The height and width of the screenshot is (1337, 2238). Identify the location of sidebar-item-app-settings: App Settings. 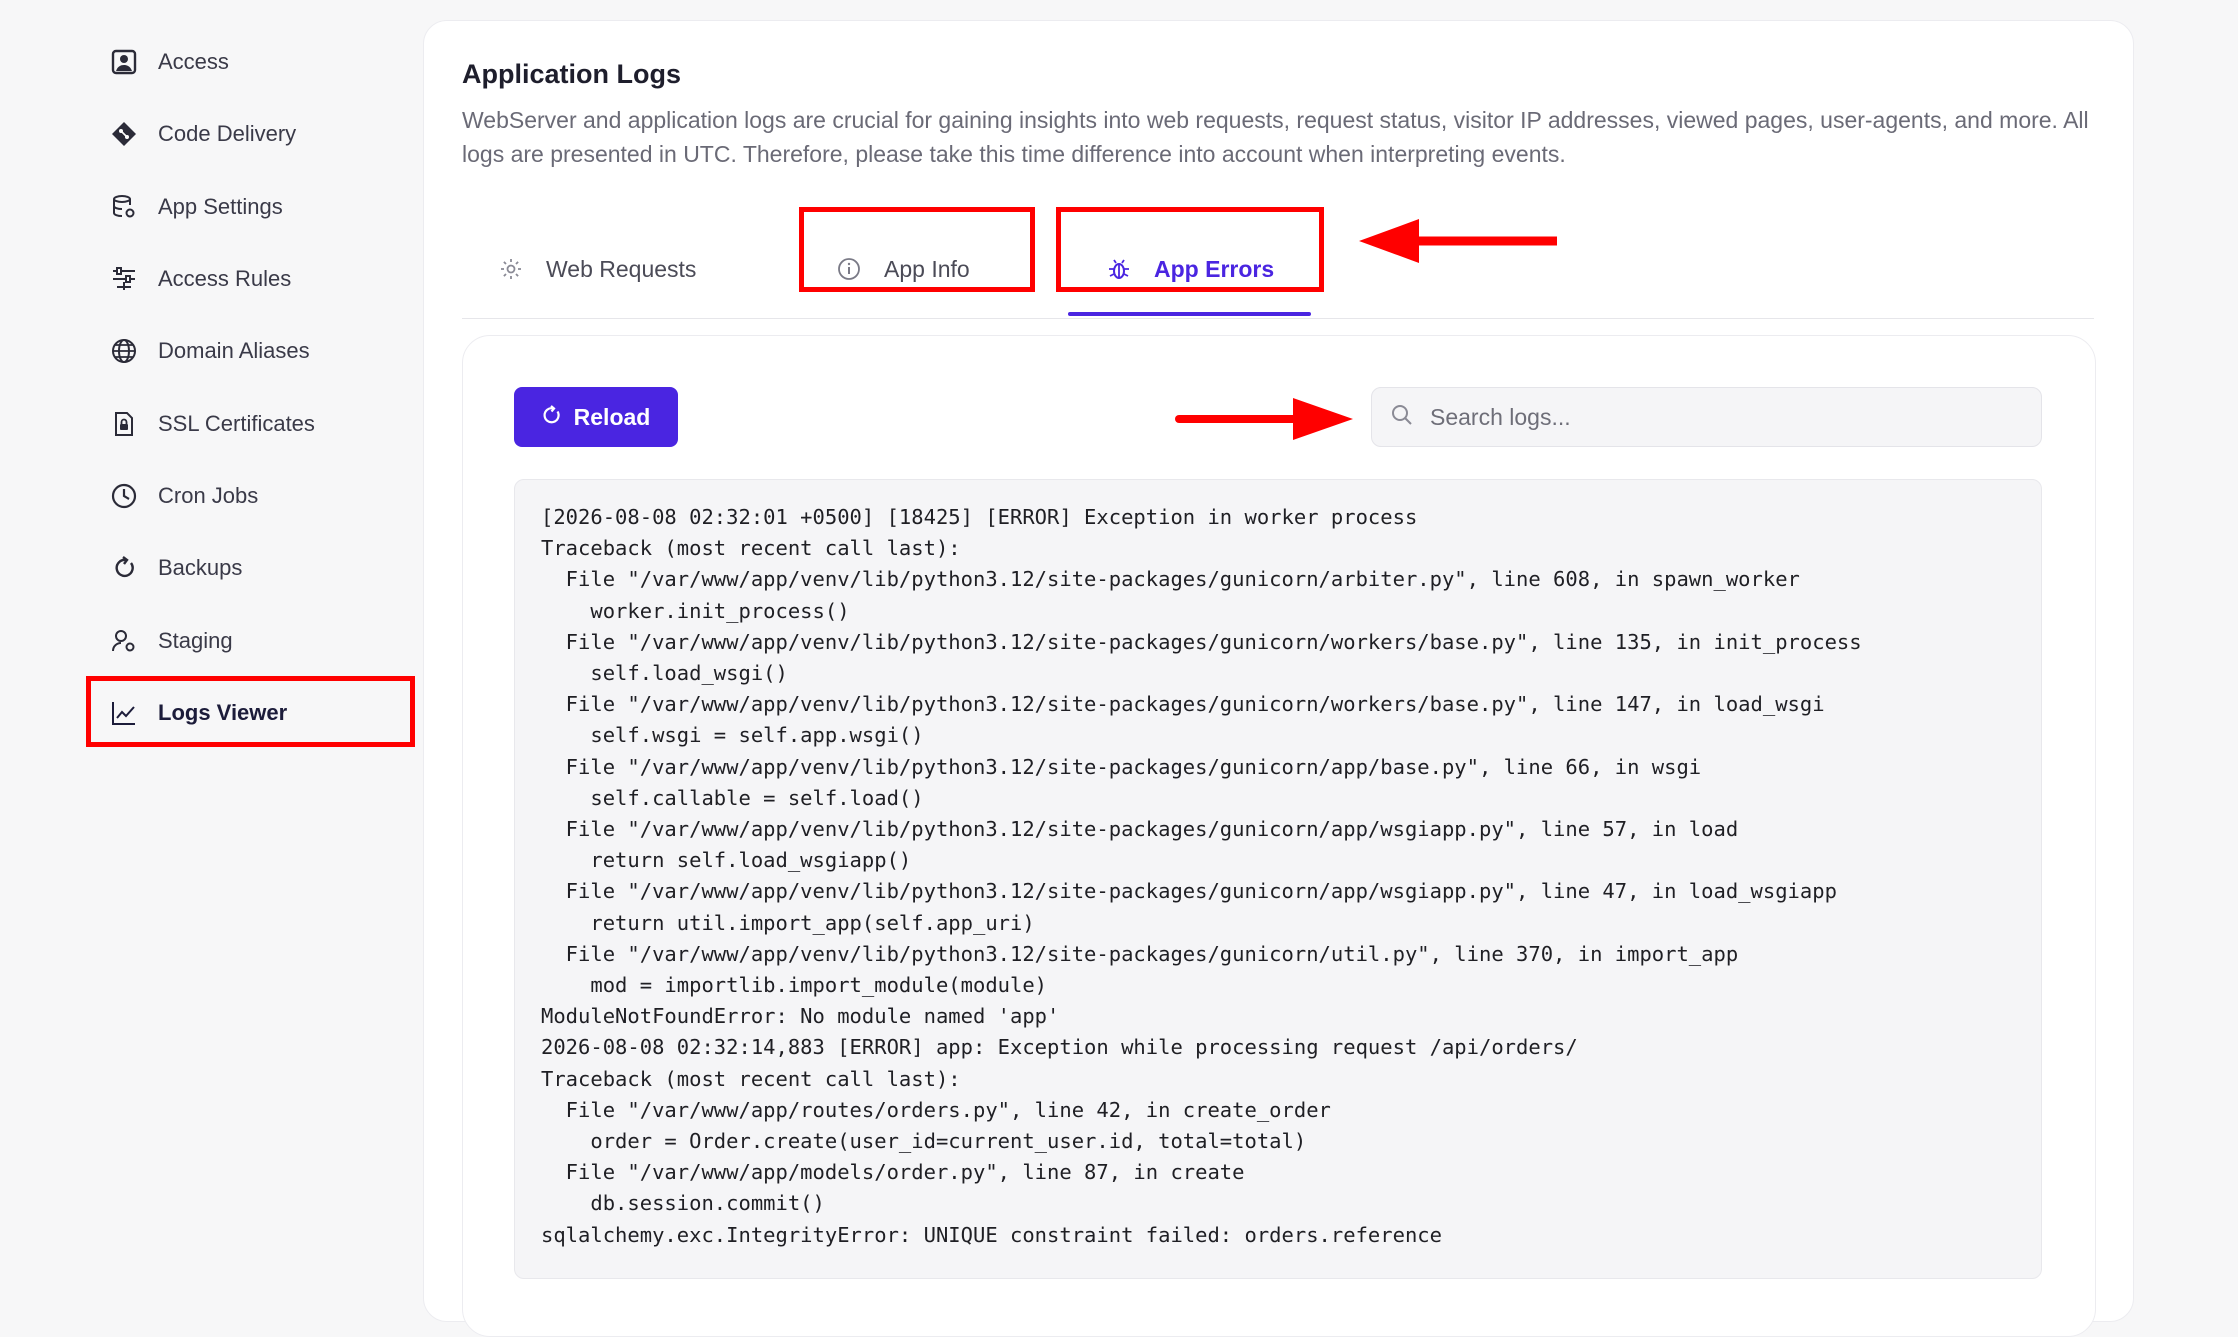
(196, 207).